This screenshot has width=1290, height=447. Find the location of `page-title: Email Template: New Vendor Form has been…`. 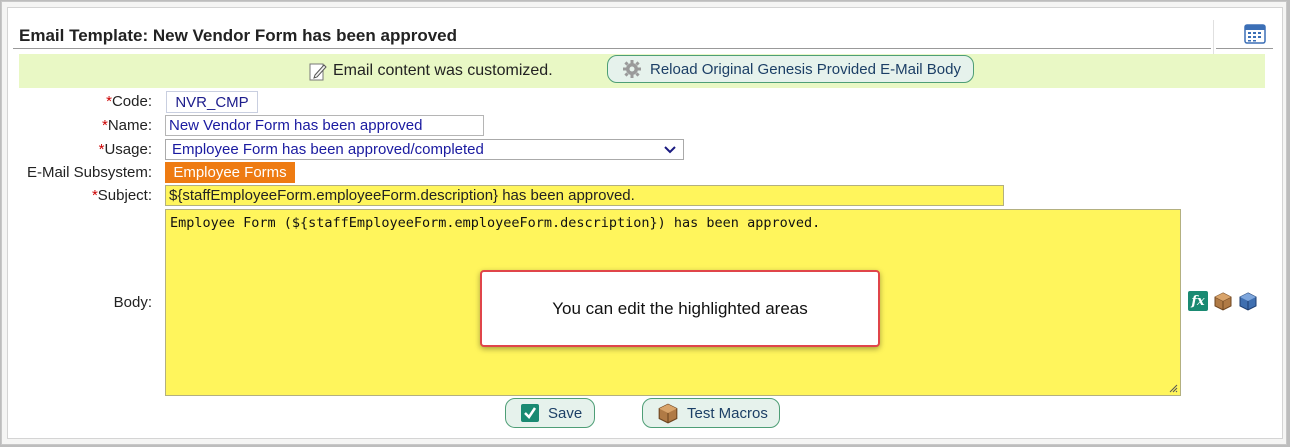

page-title: Email Template: New Vendor Form has been… is located at coordinates (238, 35).